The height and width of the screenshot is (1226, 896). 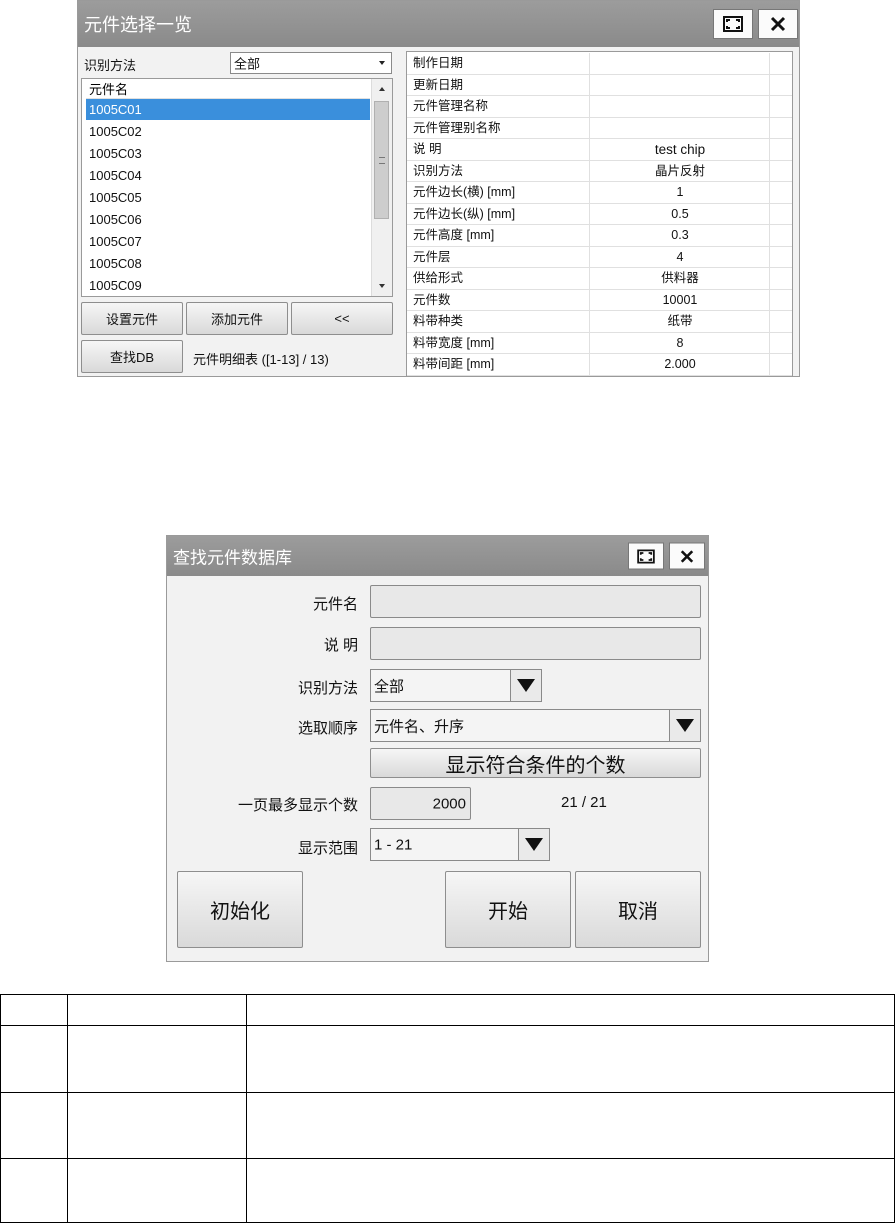 I want to click on property-name: 元件管理名称, so click(x=451, y=106).